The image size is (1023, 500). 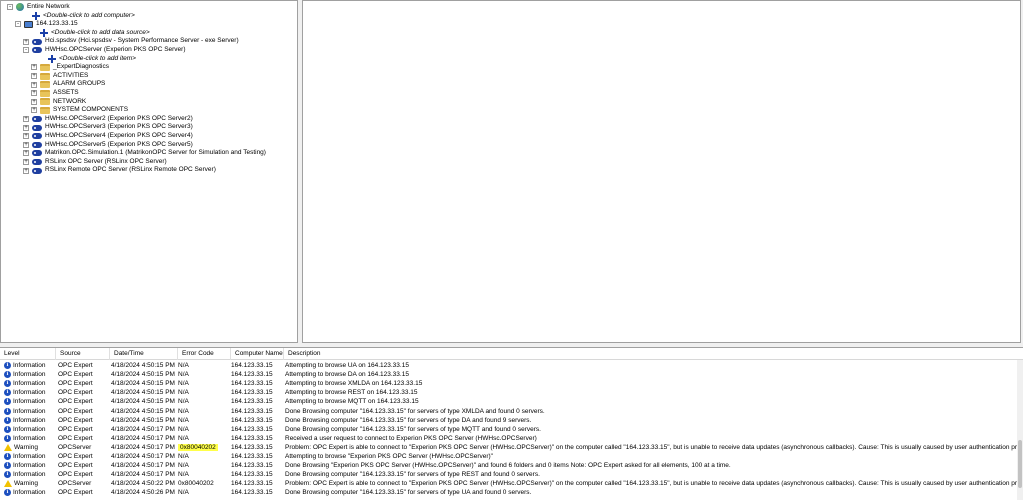 What do you see at coordinates (58, 102) in the screenshot?
I see `tree-node: + NETWORK` at bounding box center [58, 102].